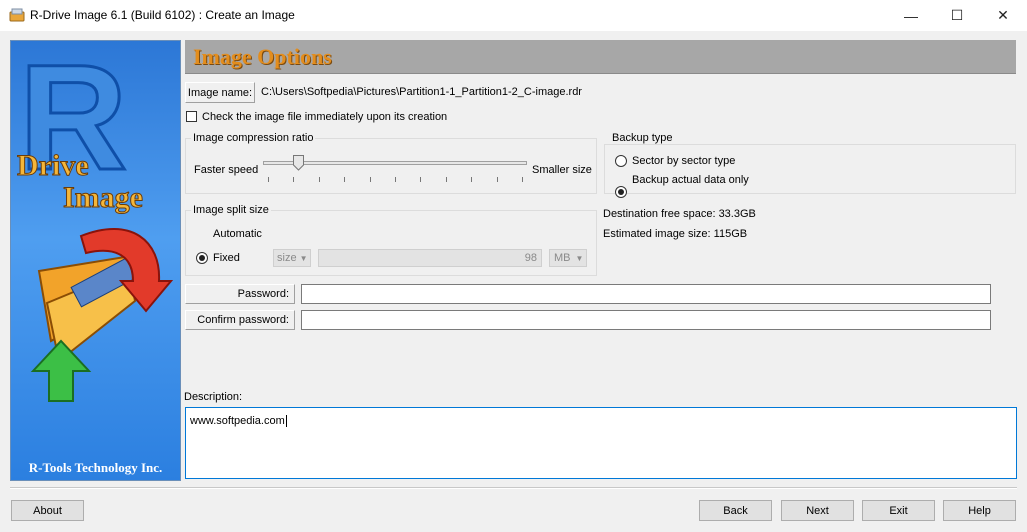  I want to click on backup-actual-data-radio, so click(621, 192).